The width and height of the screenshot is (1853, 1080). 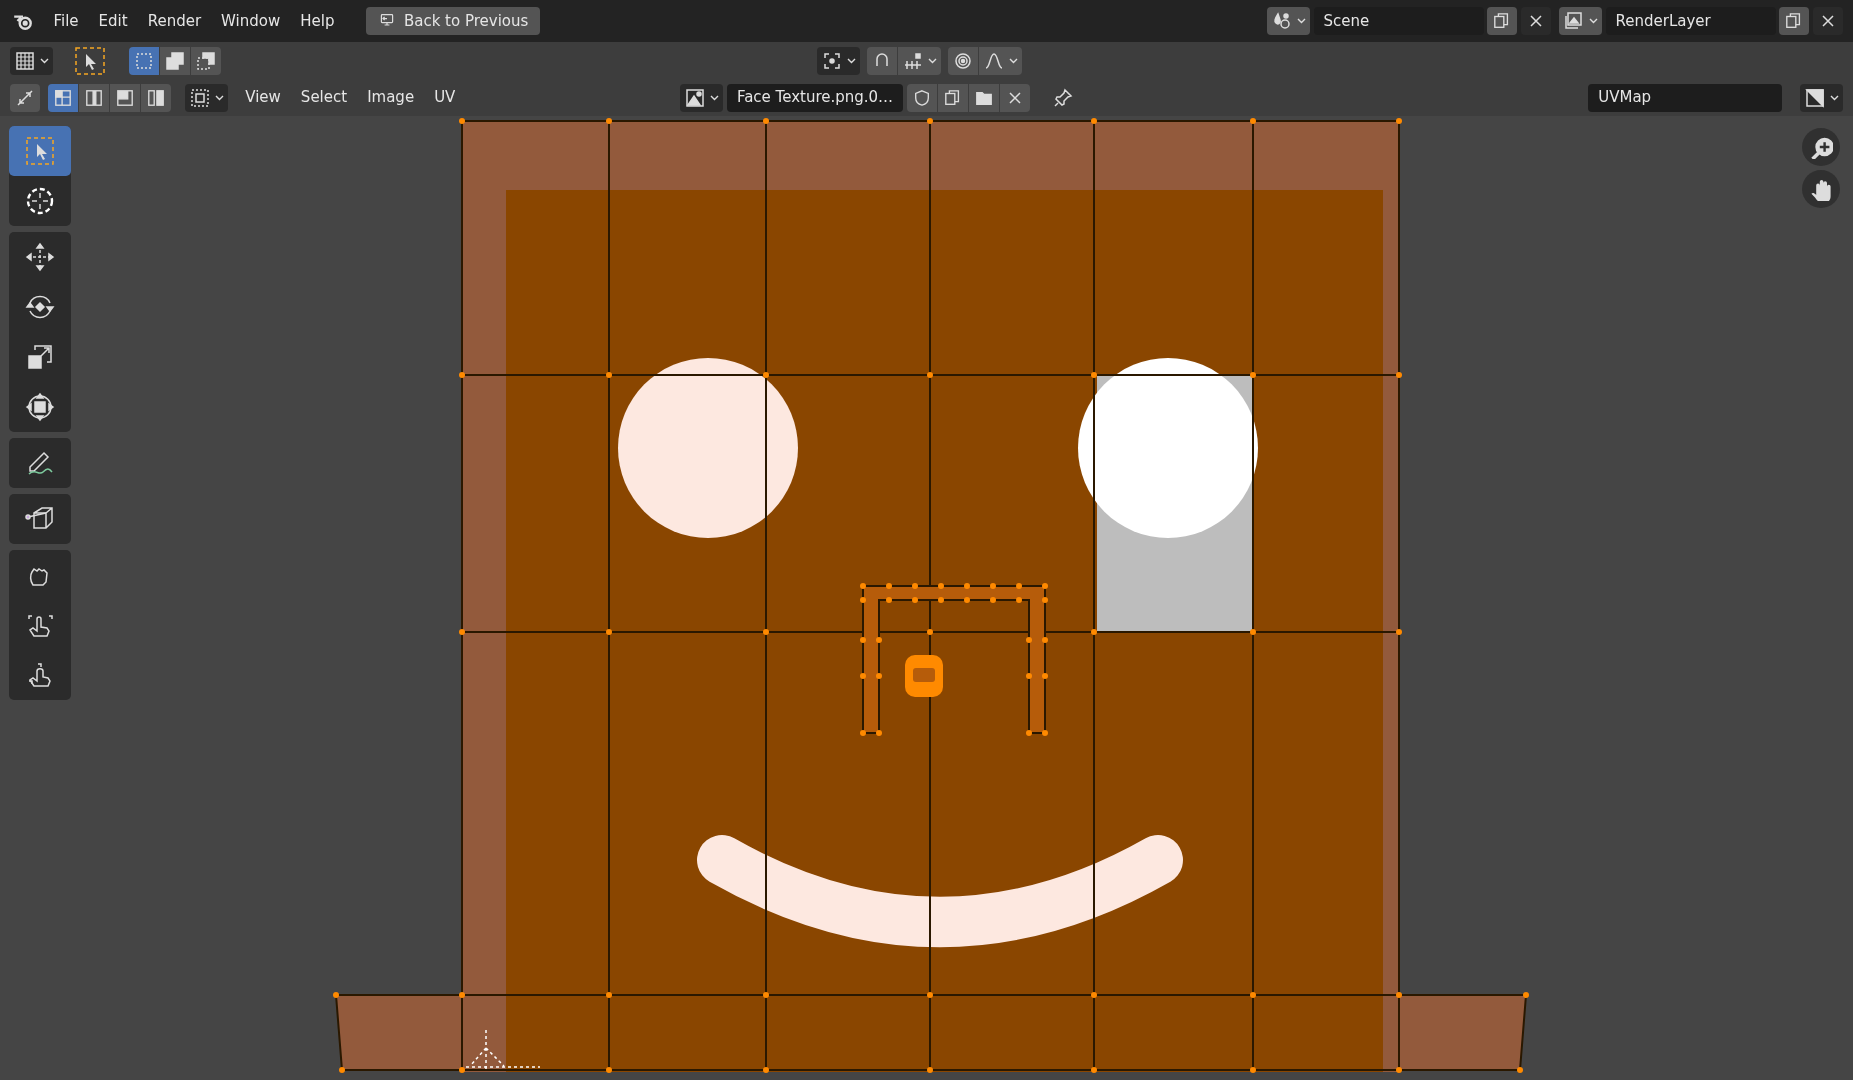 I want to click on shield-icon, so click(x=921, y=97).